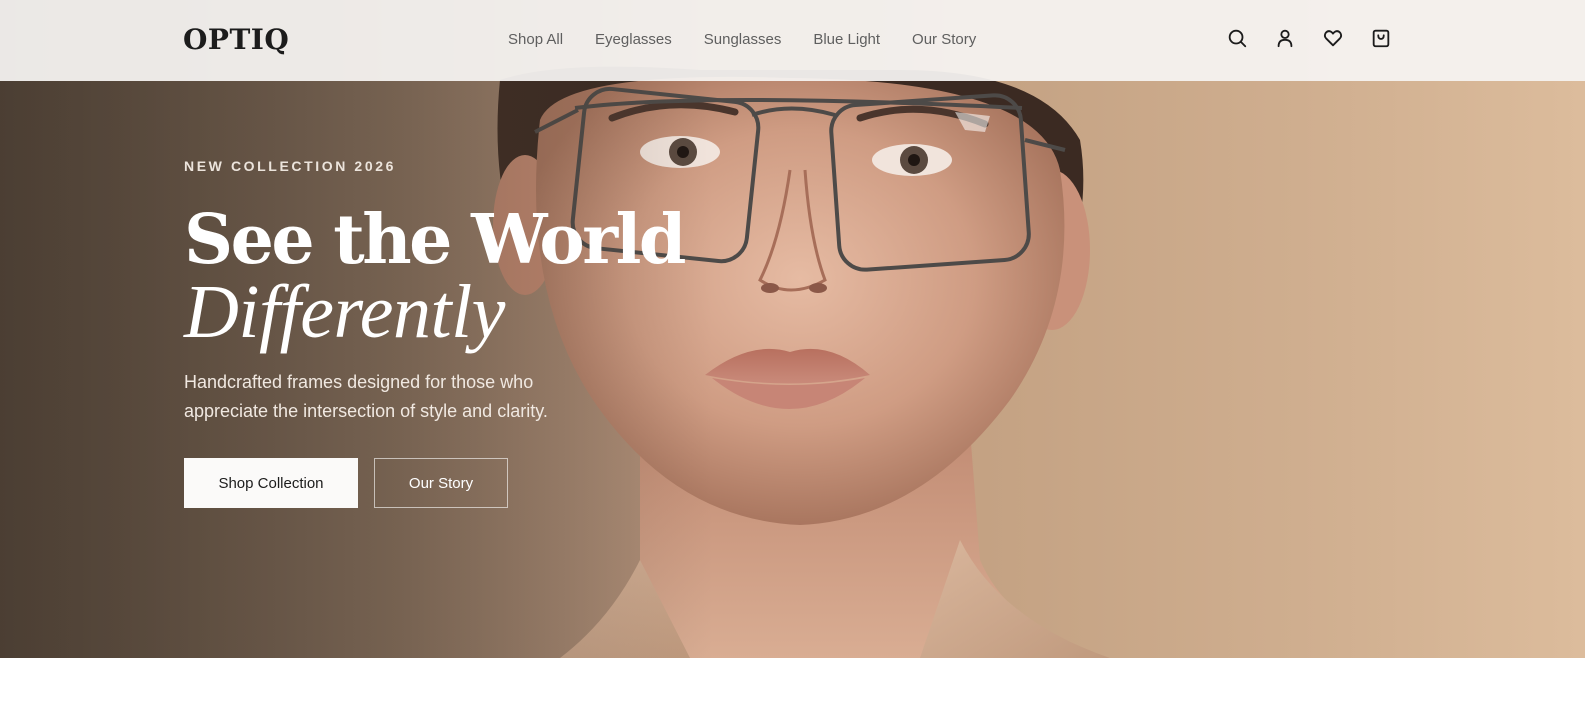 This screenshot has height=703, width=1585. I want to click on nav-item-eyeglasses: Eyeglasses, so click(633, 40).